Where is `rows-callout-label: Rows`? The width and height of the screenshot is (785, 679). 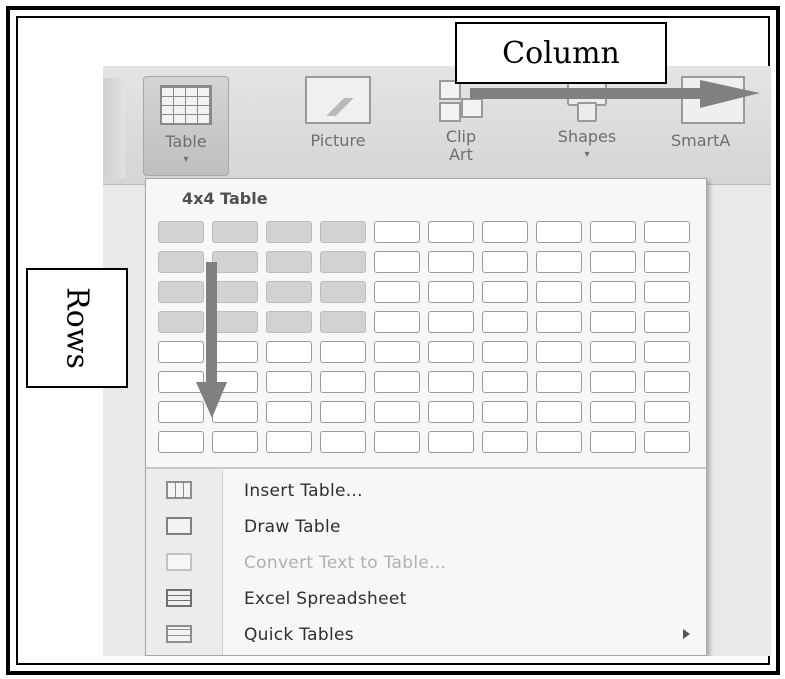 rows-callout-label: Rows is located at coordinates (77, 328).